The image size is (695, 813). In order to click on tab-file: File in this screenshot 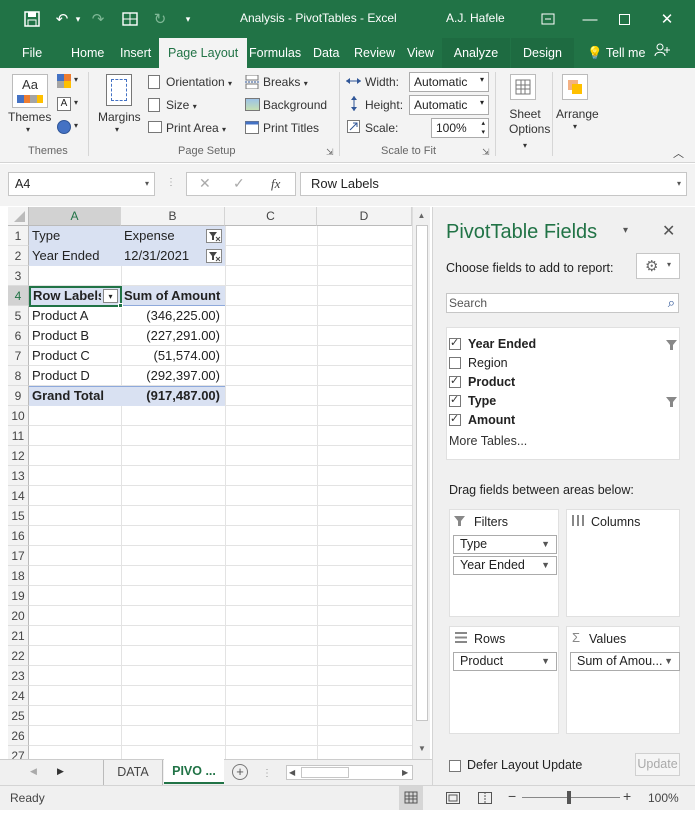, I will do `click(32, 53)`.